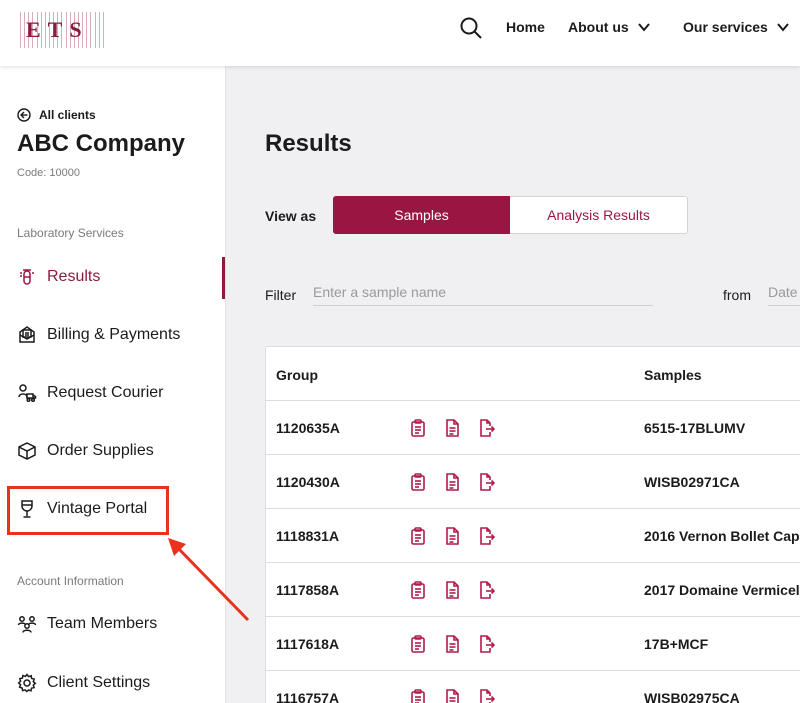 This screenshot has height=703, width=800. I want to click on table-row: 1116757A WISB02975CA, so click(533, 687).